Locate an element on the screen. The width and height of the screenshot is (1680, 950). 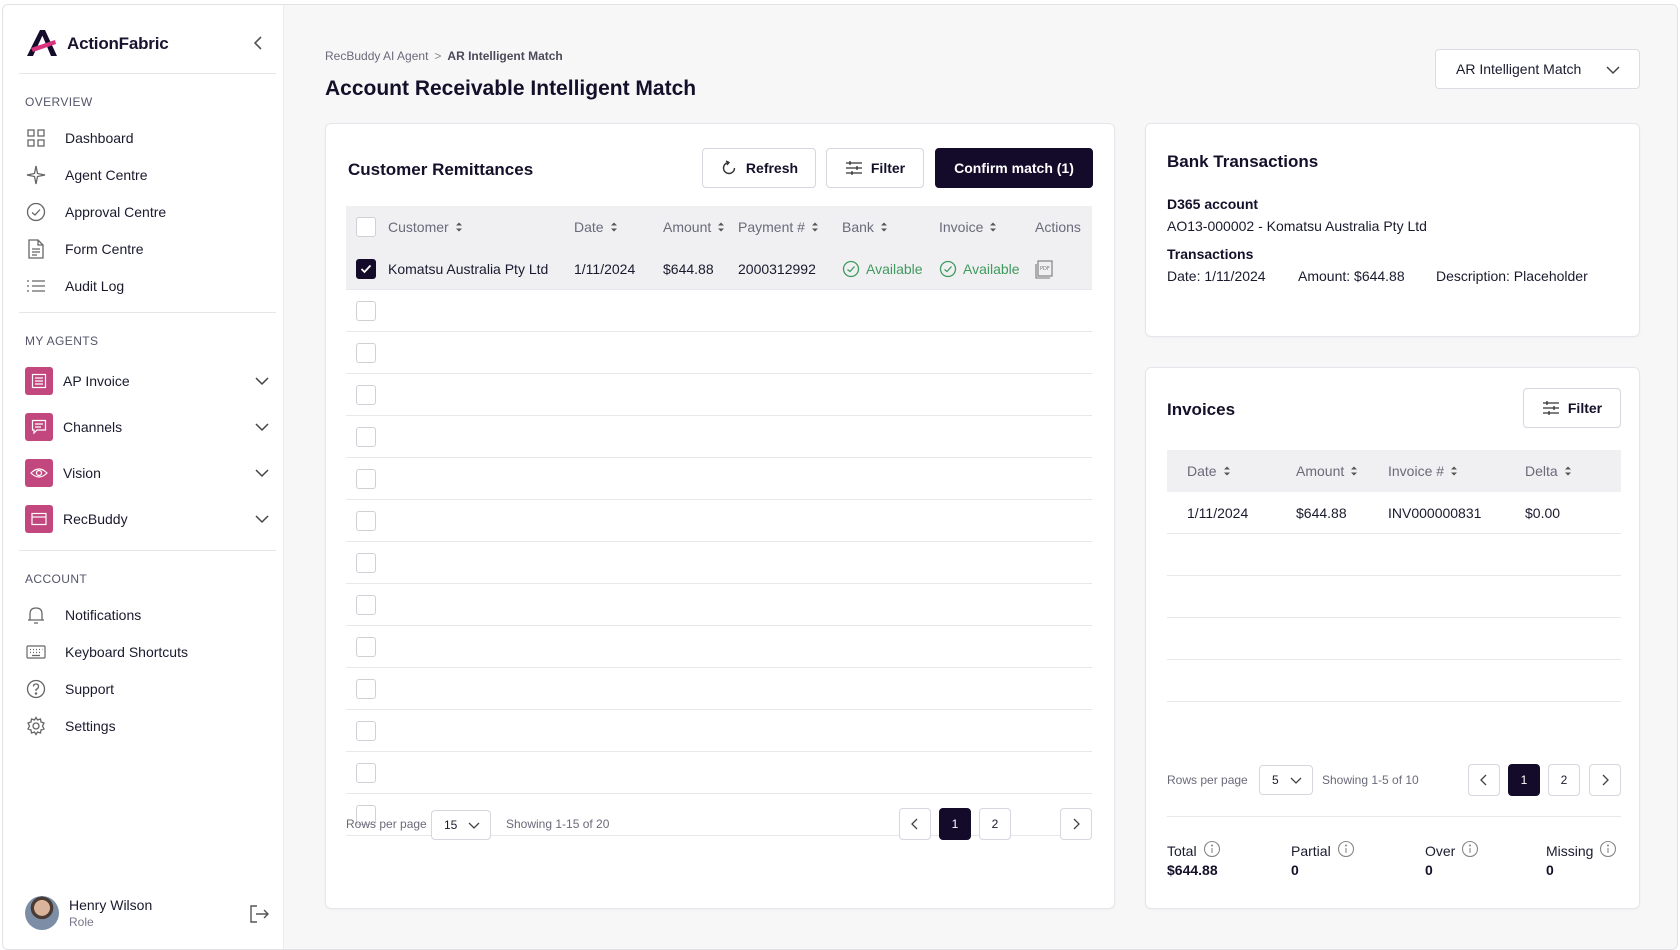
sidebar-item-recbuddy: RecBuddy is located at coordinates (147, 519).